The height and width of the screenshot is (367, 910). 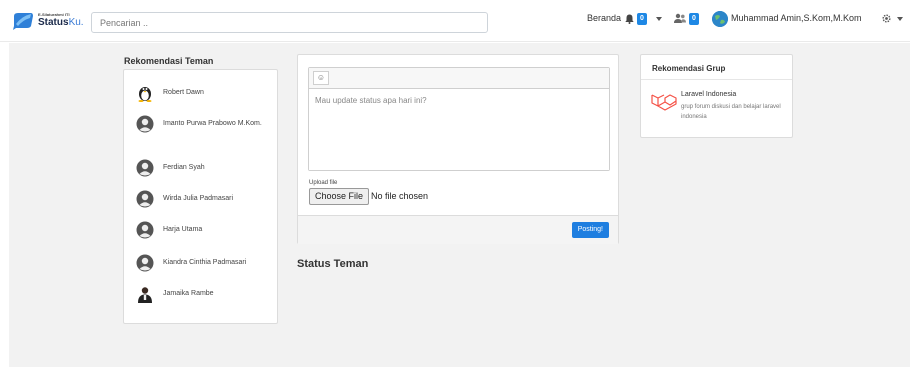 I want to click on posting-button: Posting!, so click(x=590, y=230).